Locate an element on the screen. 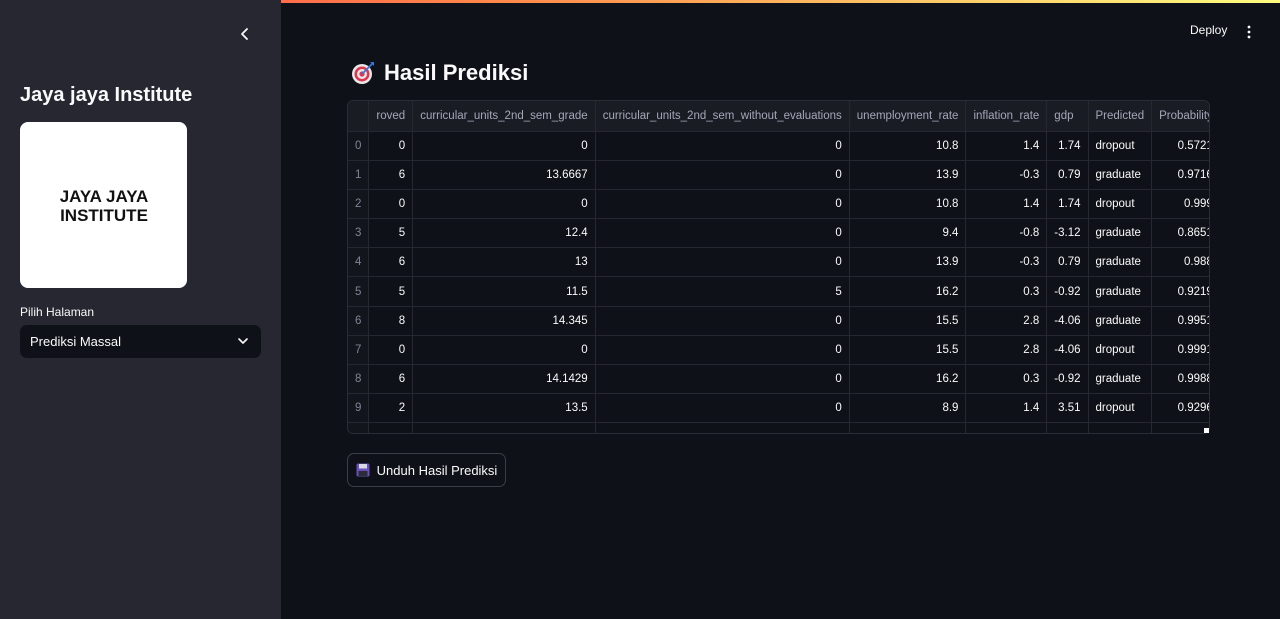 This screenshot has height=619, width=1280. table-cell: 0.9219 is located at coordinates (1180, 291).